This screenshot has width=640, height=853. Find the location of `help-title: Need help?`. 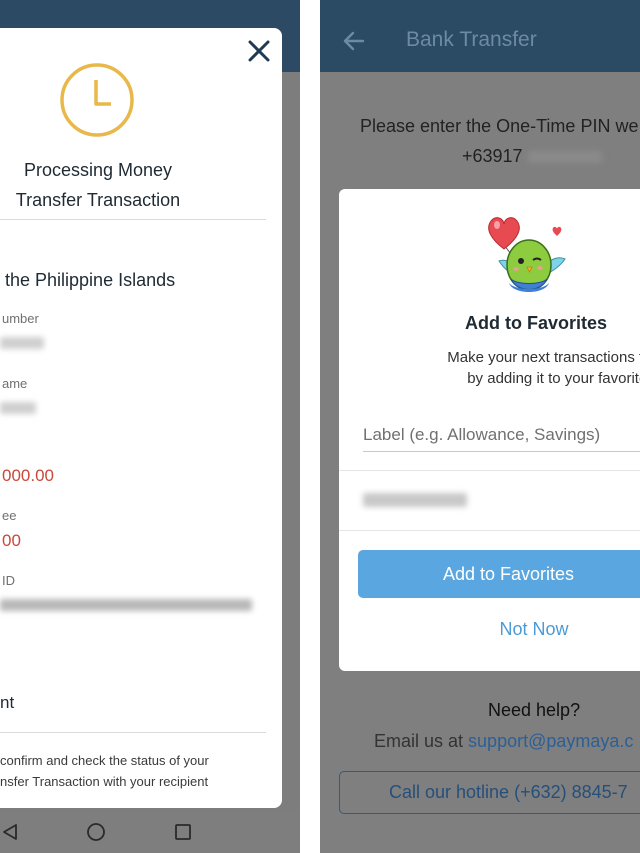

help-title: Need help? is located at coordinates (534, 710).